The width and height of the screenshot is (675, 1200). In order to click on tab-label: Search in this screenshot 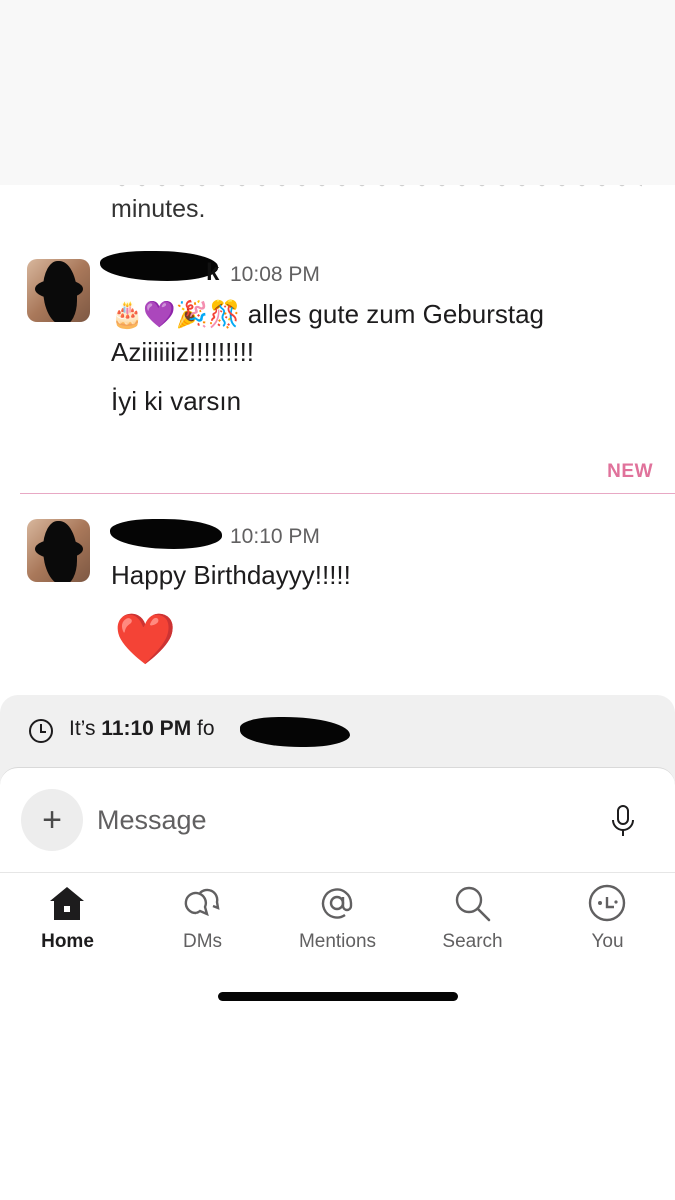, I will do `click(472, 941)`.